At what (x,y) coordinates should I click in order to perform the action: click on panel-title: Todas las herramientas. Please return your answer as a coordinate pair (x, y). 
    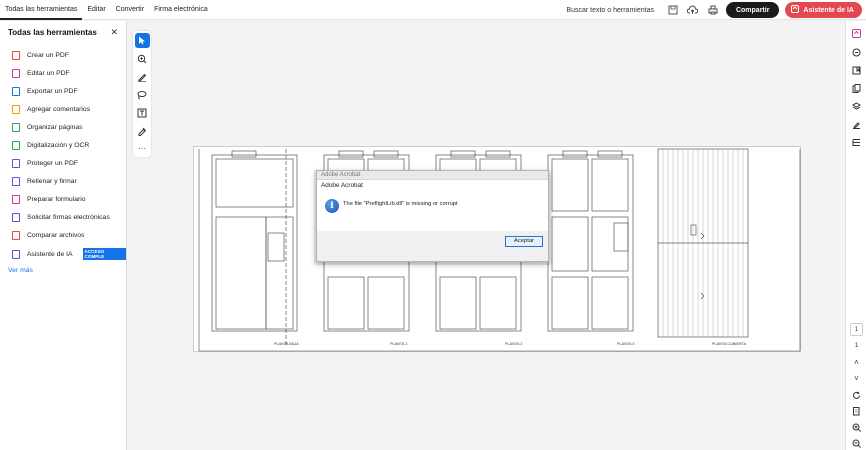
    Looking at the image, I should click on (52, 32).